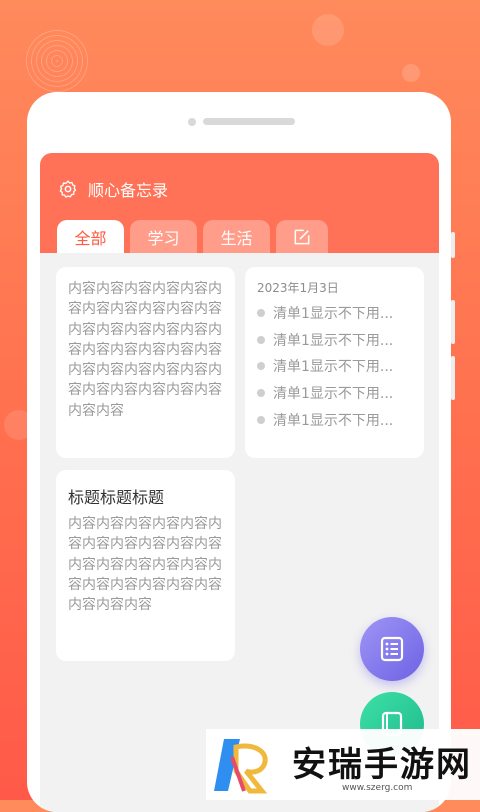  I want to click on watermark-name: 安瑞手游网, so click(382, 765).